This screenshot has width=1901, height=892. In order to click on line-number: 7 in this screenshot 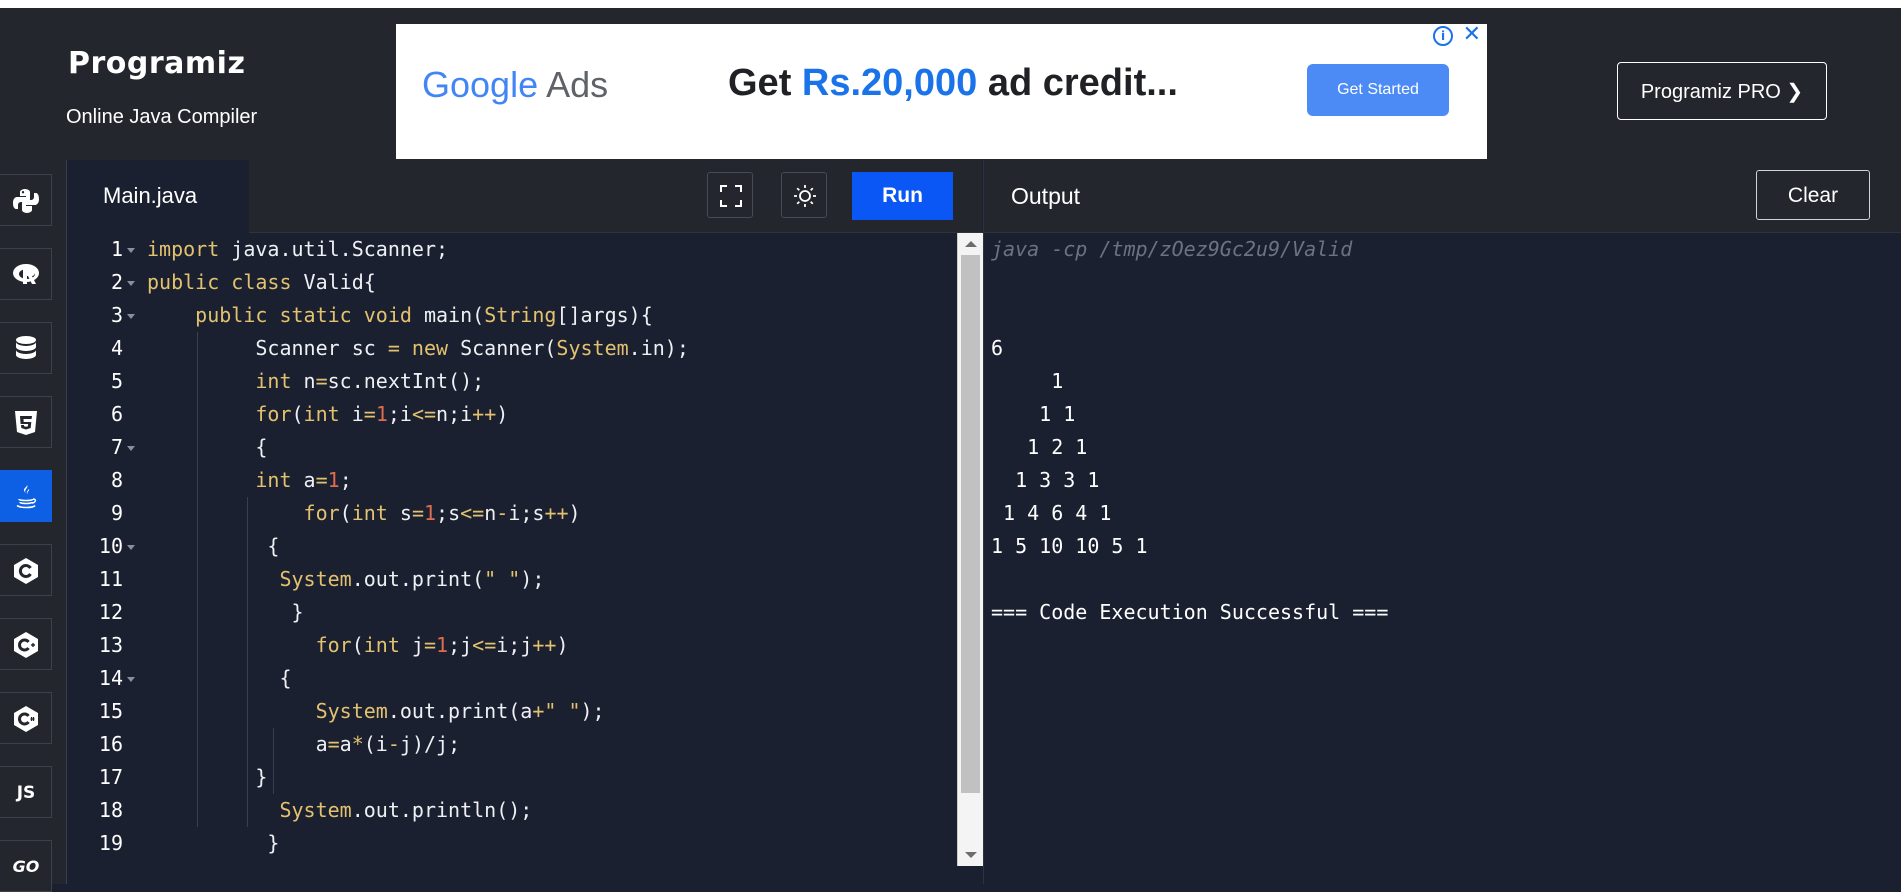, I will do `click(116, 447)`.